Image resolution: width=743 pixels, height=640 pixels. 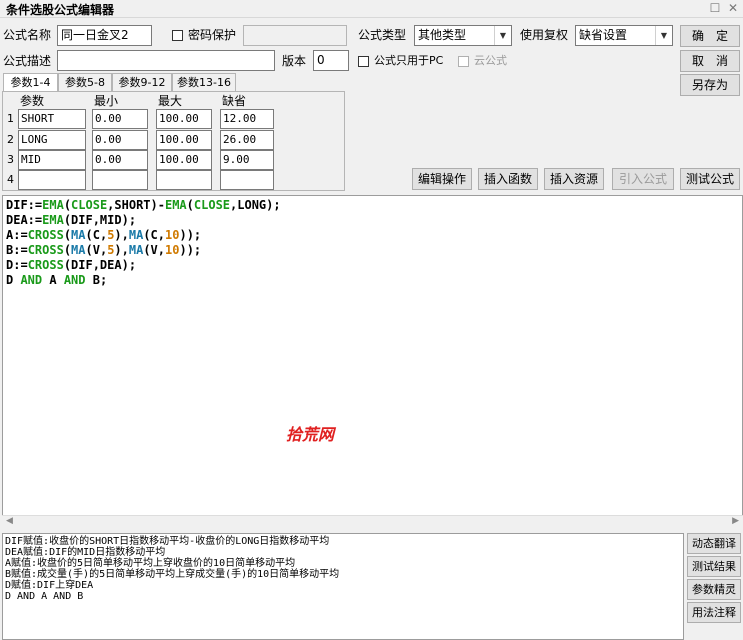 I want to click on param-row-number: 4, so click(x=10, y=179).